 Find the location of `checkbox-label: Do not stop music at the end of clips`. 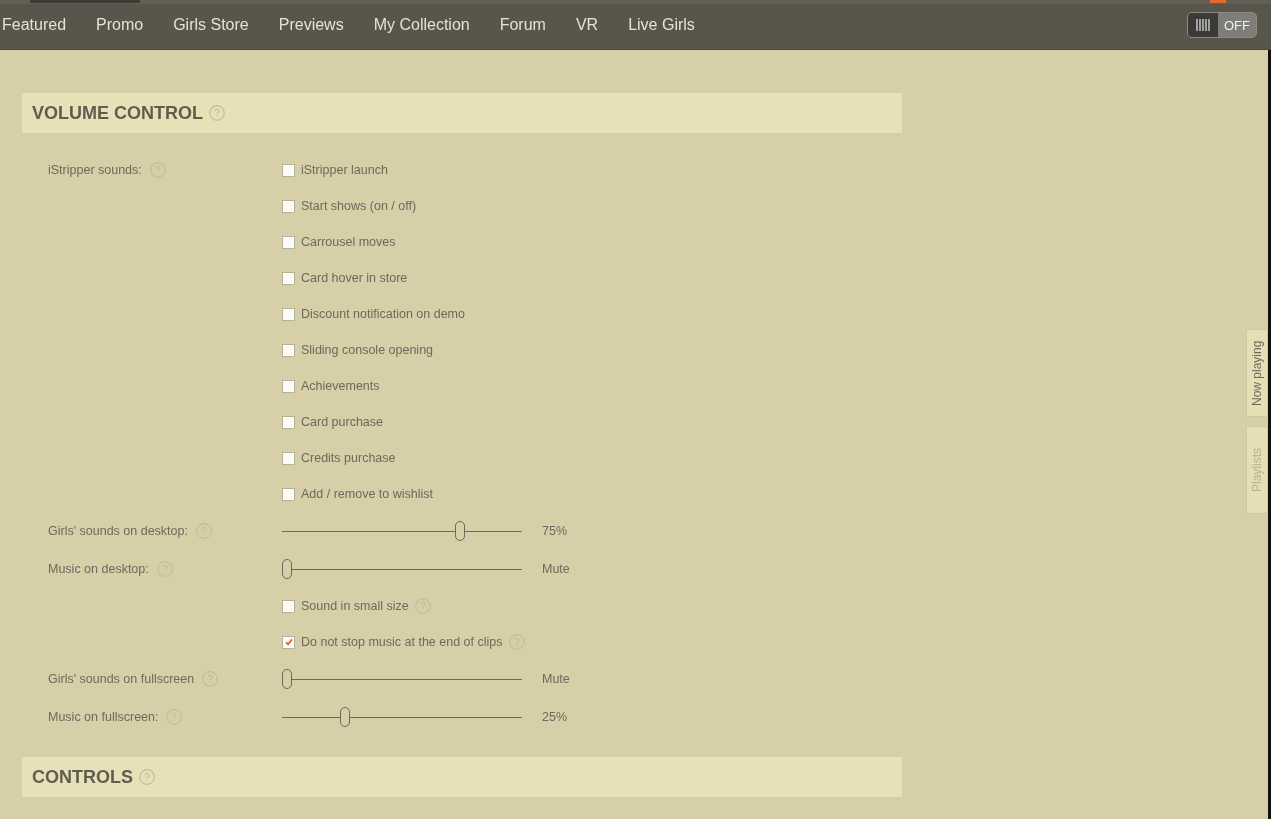

checkbox-label: Do not stop music at the end of clips is located at coordinates (402, 642).